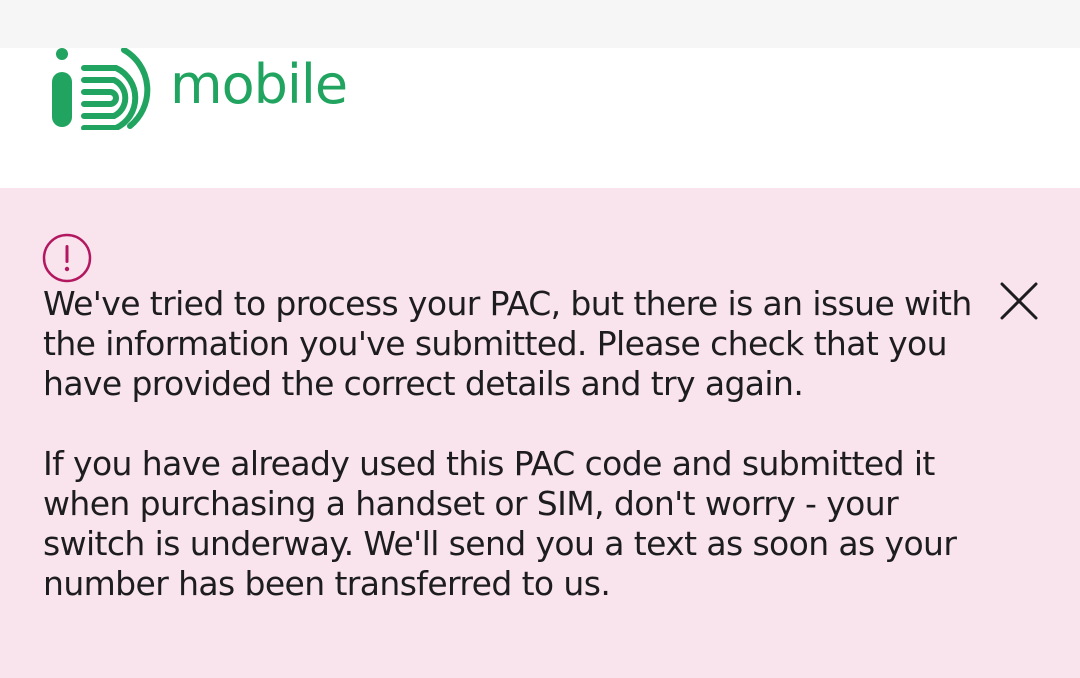 The height and width of the screenshot is (678, 1080). I want to click on id-mobile-logo-icon, so click(105, 89).